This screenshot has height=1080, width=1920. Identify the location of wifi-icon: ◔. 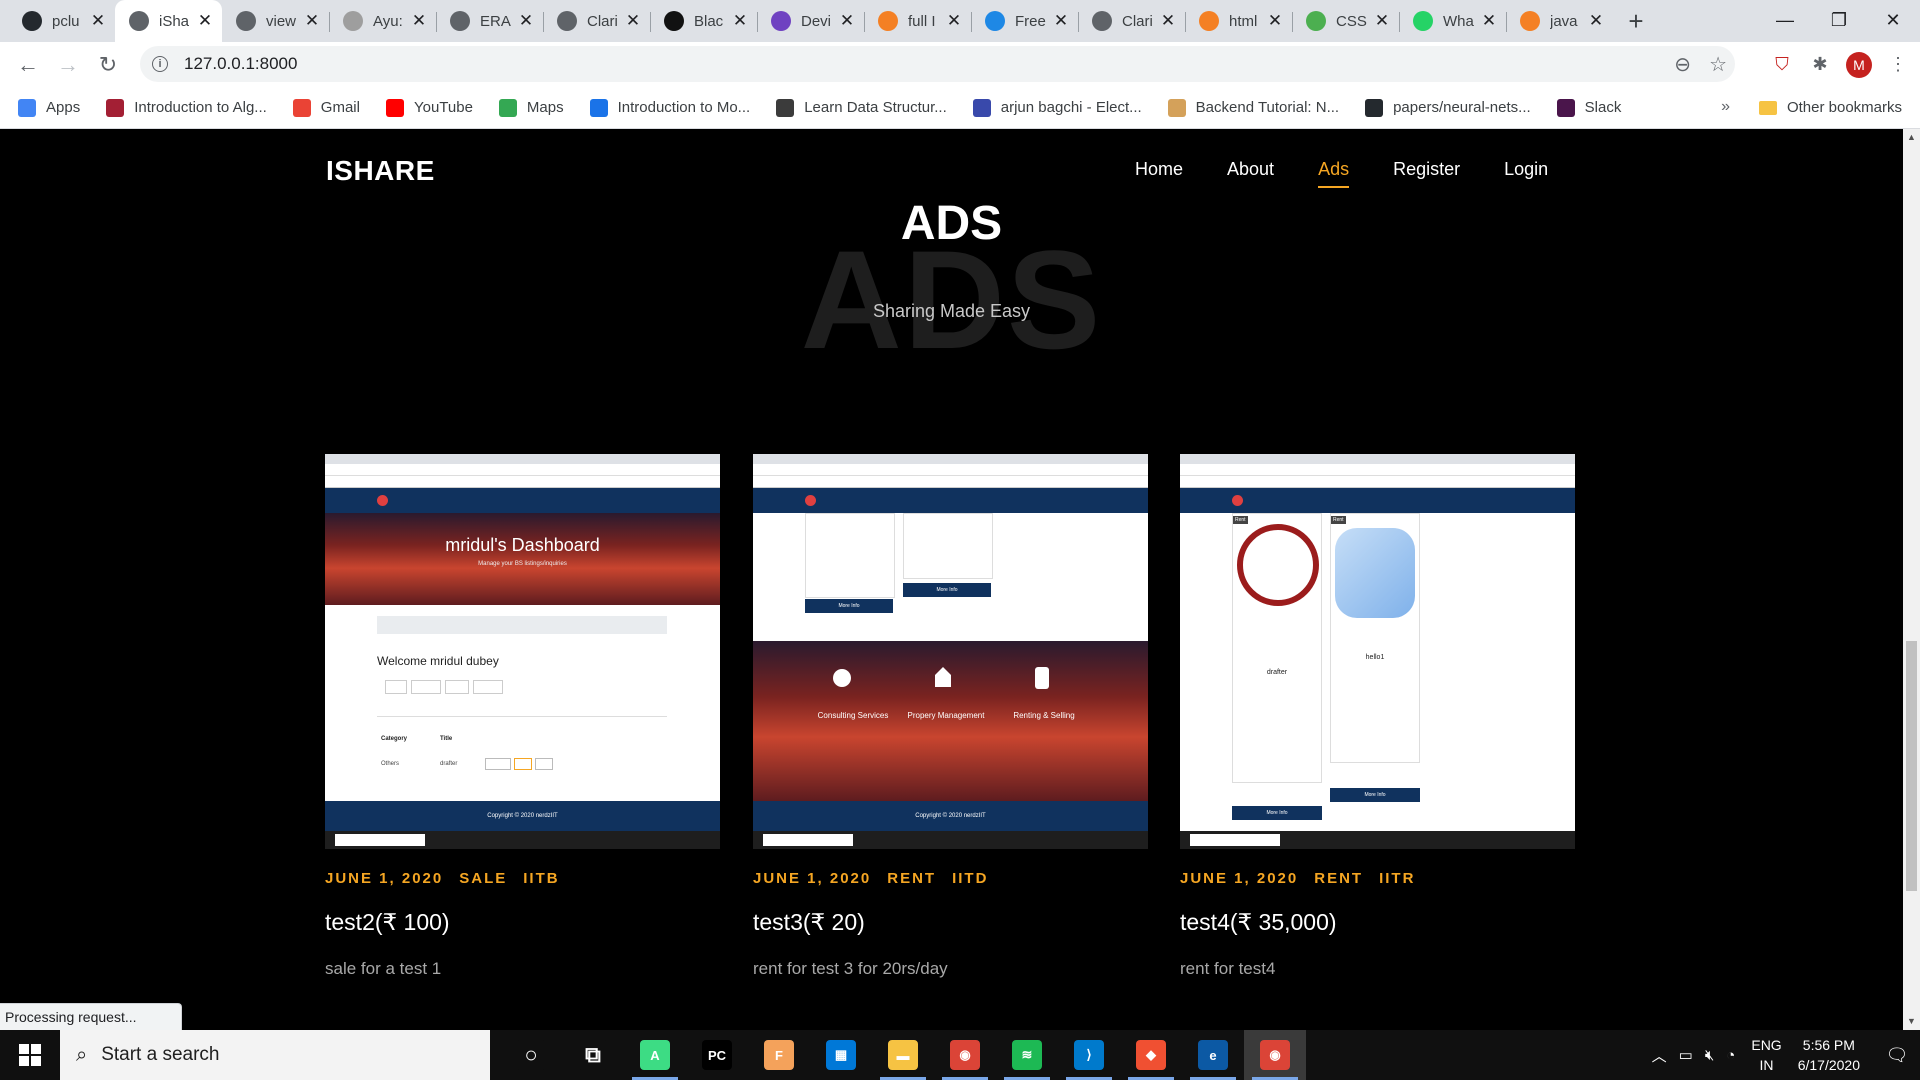
(1730, 1055).